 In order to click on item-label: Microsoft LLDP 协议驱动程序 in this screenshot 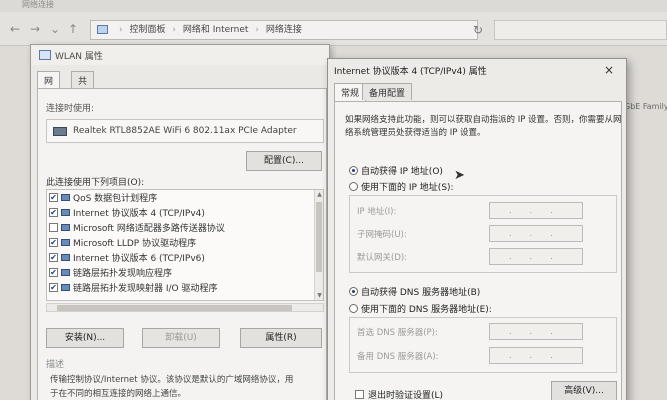, I will do `click(135, 244)`.